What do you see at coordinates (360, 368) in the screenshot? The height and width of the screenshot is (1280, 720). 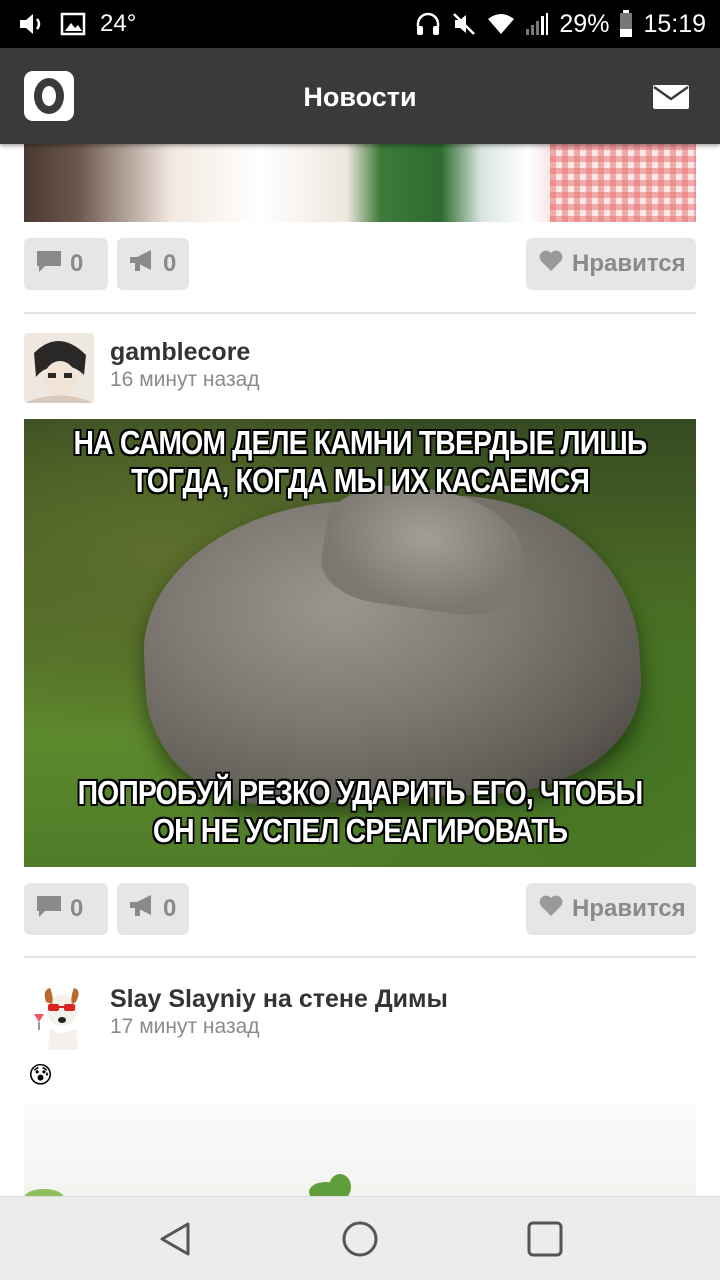 I see `post-header: gamblecore 16 минут назад` at bounding box center [360, 368].